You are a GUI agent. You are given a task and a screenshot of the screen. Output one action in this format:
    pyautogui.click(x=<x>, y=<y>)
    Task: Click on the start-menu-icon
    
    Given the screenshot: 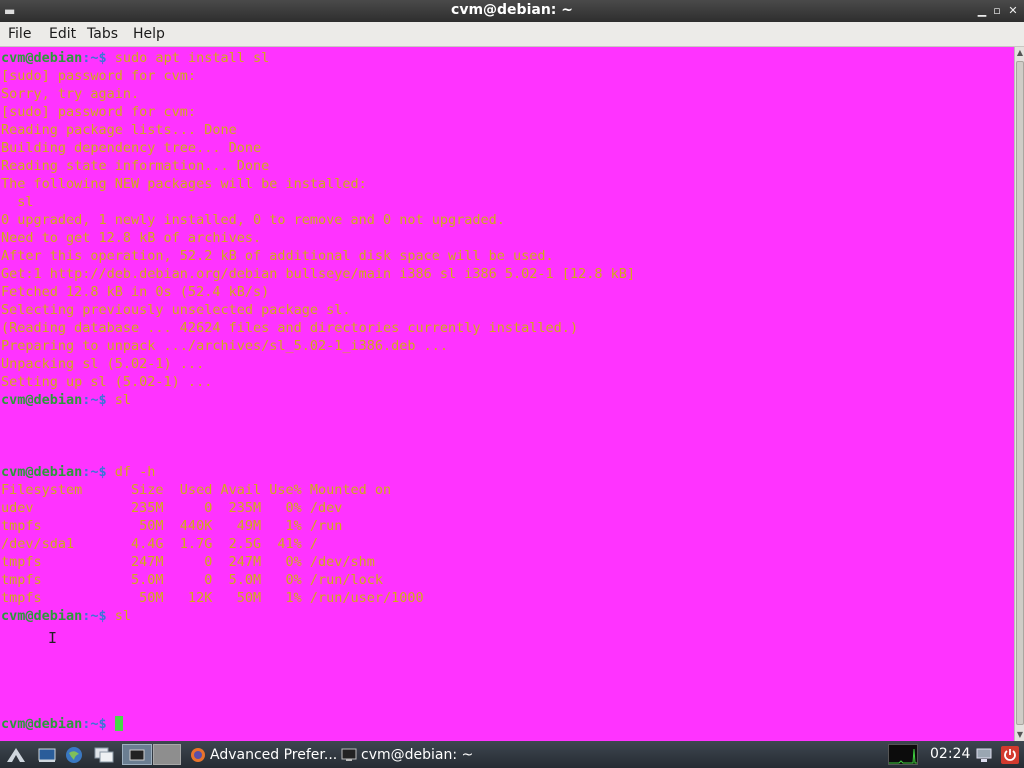 What is the action you would take?
    pyautogui.click(x=16, y=754)
    